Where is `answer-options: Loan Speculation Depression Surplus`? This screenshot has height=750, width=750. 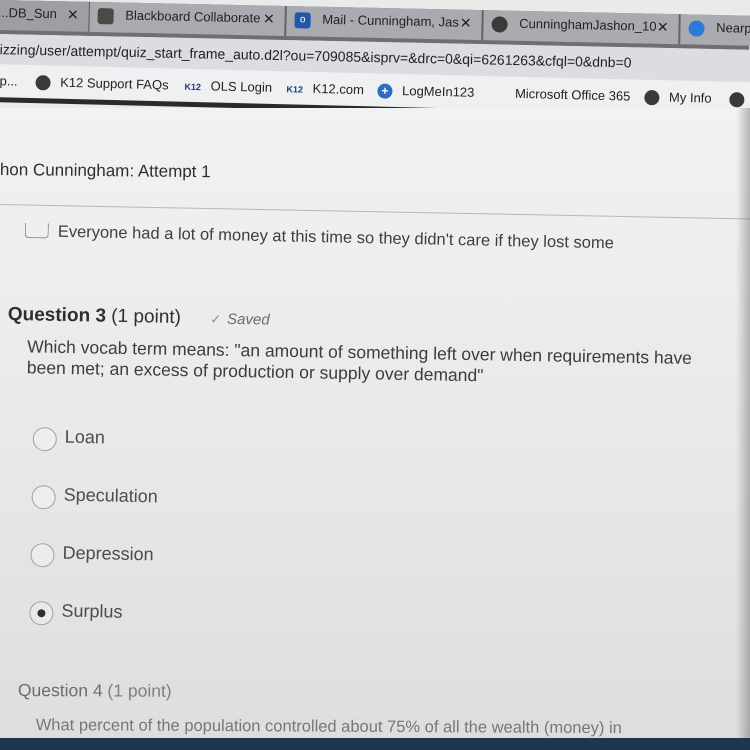 answer-options: Loan Speculation Depression Surplus is located at coordinates (93, 542).